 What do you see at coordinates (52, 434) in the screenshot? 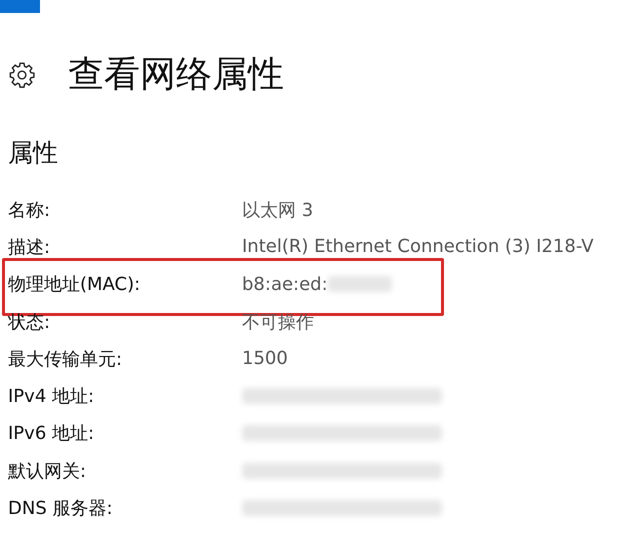
I see `property-label: IPv6 地址:` at bounding box center [52, 434].